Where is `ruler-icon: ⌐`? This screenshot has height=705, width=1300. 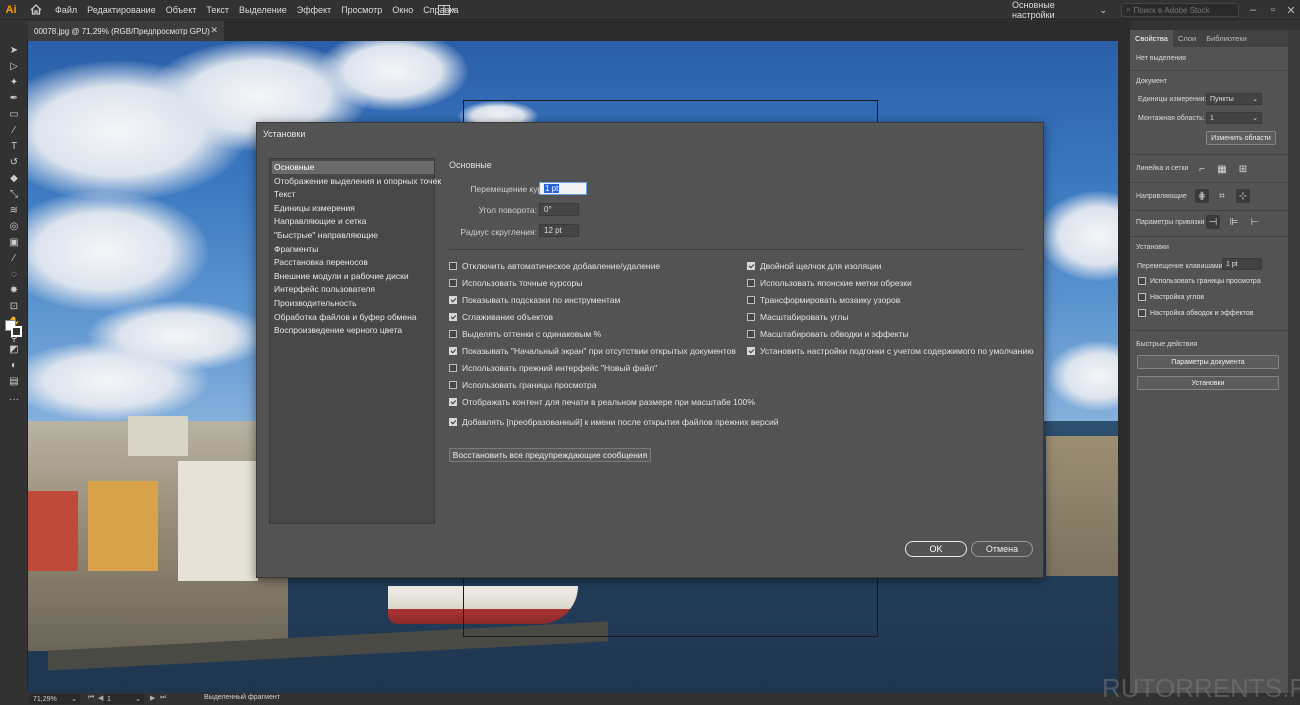
ruler-icon: ⌐ is located at coordinates (1202, 169).